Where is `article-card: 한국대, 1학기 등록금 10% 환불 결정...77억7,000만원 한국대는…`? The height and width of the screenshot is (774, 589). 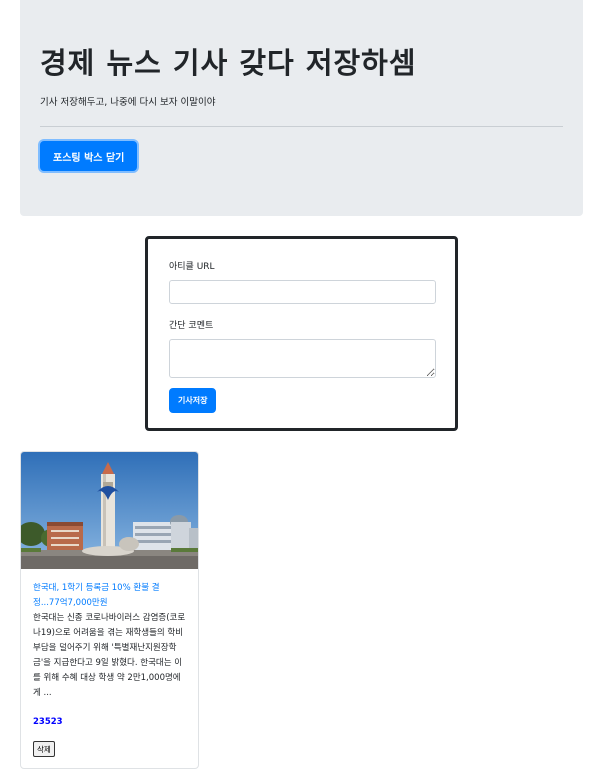 article-card: 한국대, 1학기 등록금 10% 환불 결정...77억7,000만원 한국대는… is located at coordinates (109, 610).